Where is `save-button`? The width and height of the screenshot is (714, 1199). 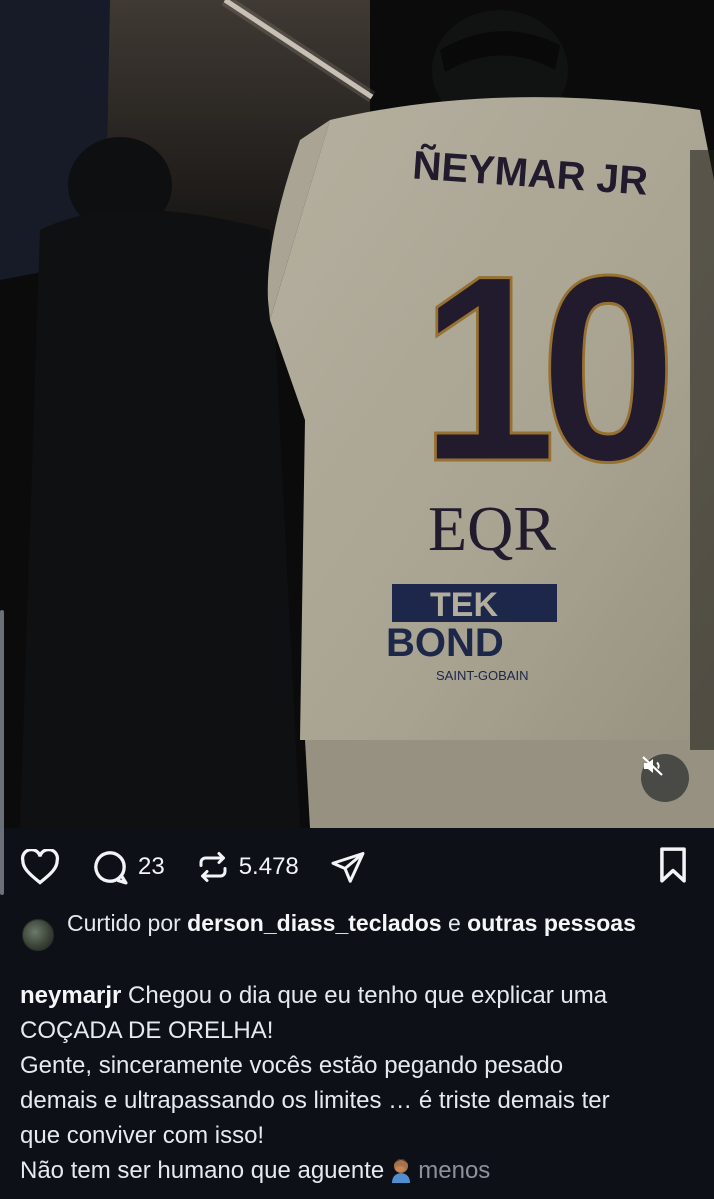
save-button is located at coordinates (673, 867).